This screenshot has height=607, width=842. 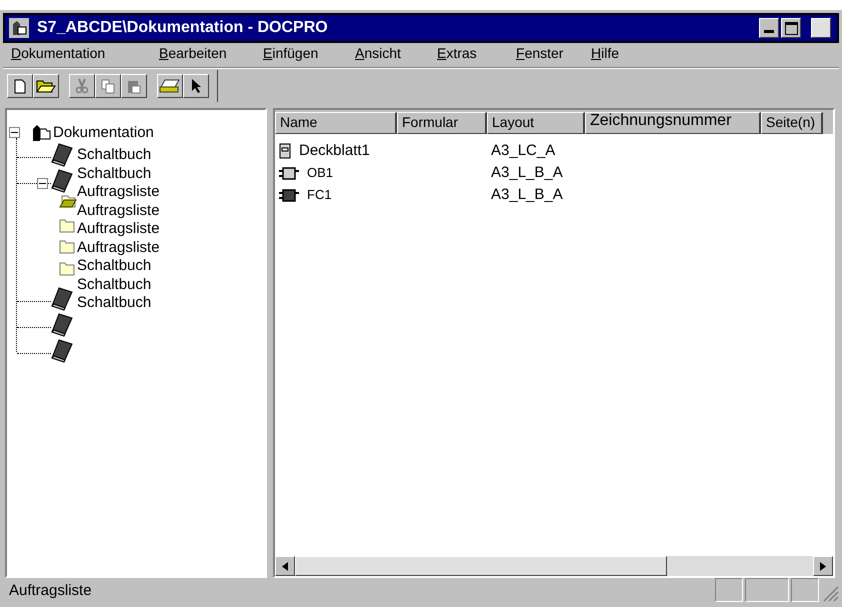 I want to click on printer-icon, so click(x=170, y=86).